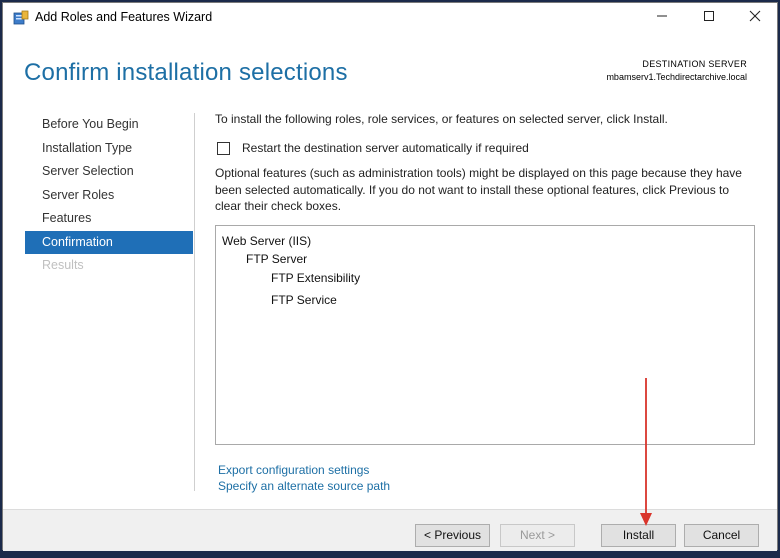 Image resolution: width=780 pixels, height=558 pixels. I want to click on maximize-button, so click(709, 18).